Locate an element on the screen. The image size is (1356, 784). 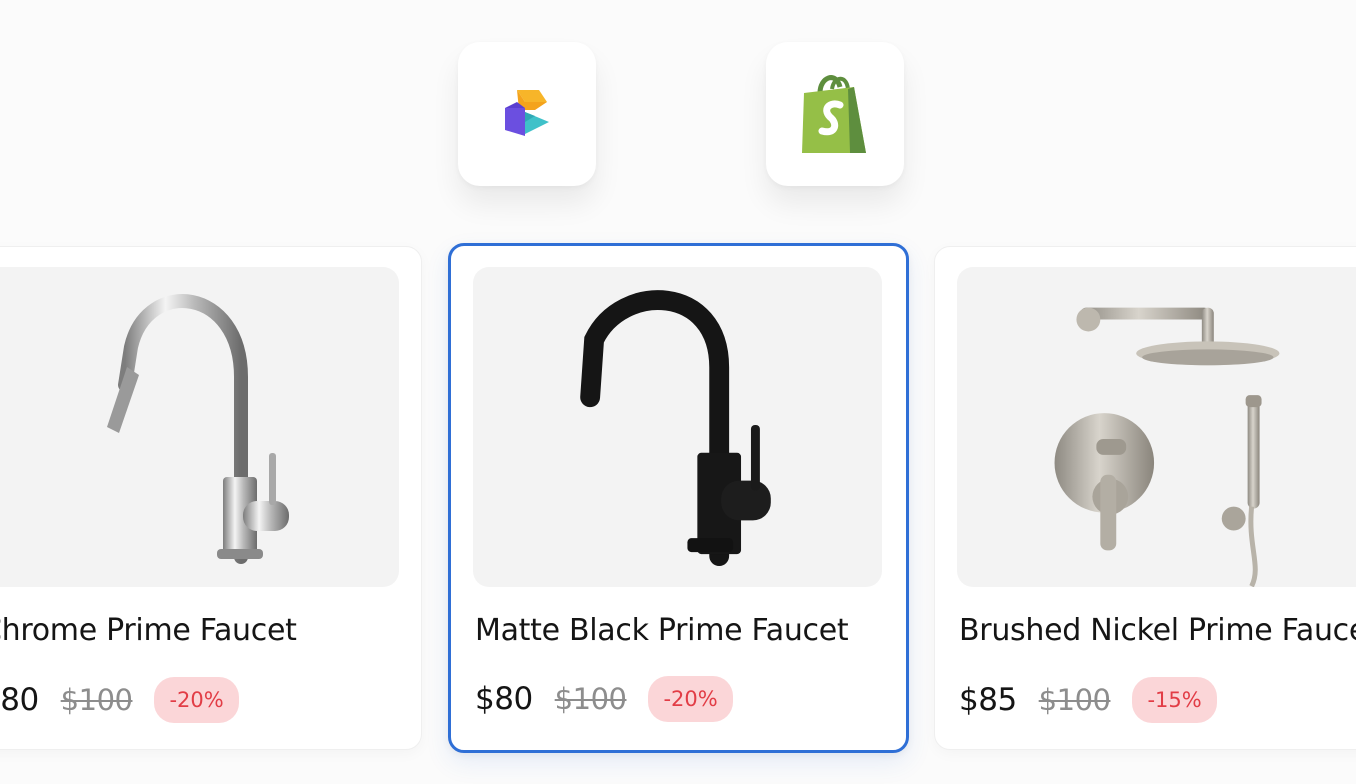
product-price: $85 is located at coordinates (988, 700).